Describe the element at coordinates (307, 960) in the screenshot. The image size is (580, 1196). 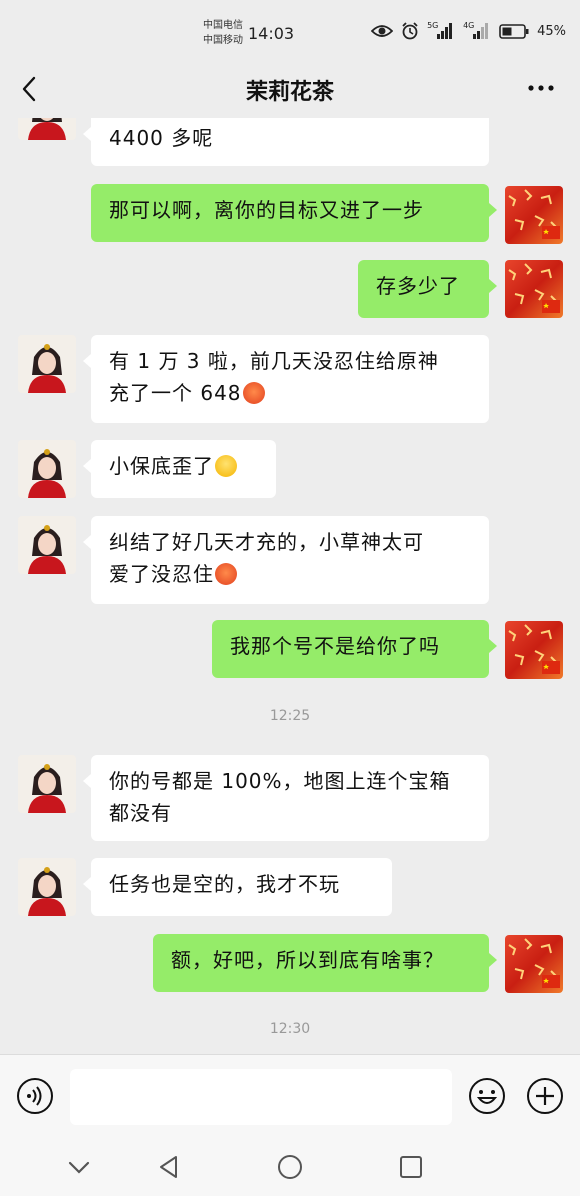
I see `message-text: 额，好吧，所以到底有啥事？` at that location.